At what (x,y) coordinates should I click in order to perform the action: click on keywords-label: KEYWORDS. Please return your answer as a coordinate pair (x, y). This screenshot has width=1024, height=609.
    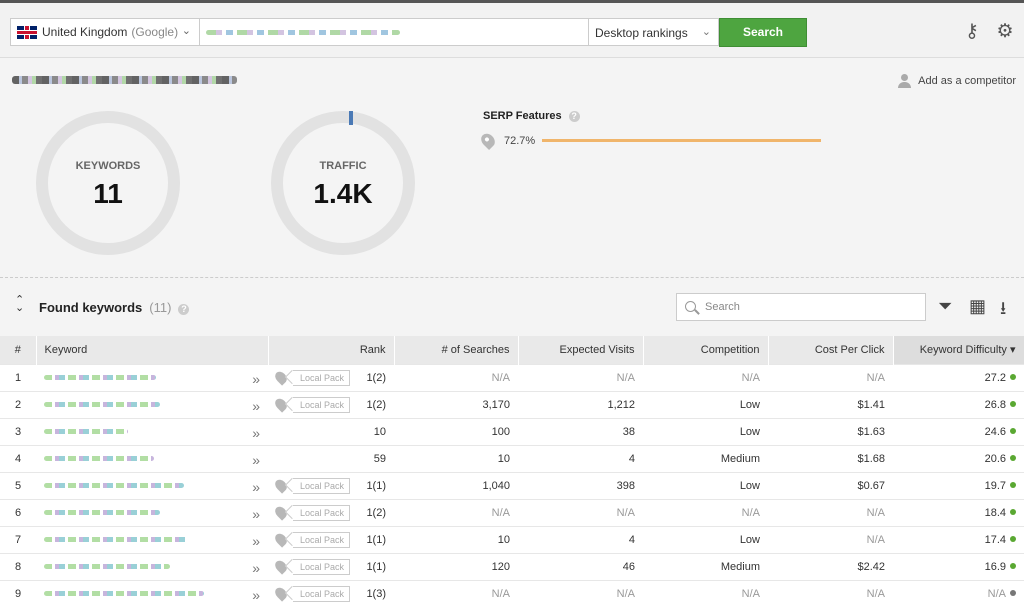
    Looking at the image, I should click on (108, 166).